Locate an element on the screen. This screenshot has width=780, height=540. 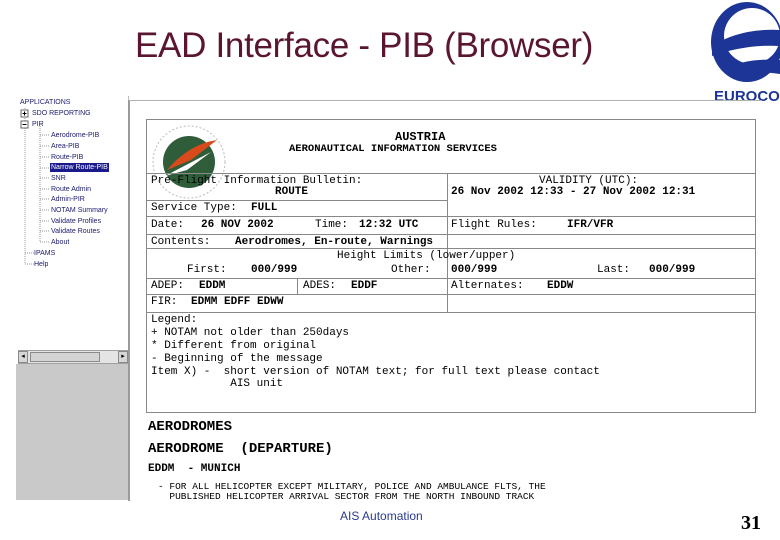
legend-line: AIS unit is located at coordinates (217, 384).